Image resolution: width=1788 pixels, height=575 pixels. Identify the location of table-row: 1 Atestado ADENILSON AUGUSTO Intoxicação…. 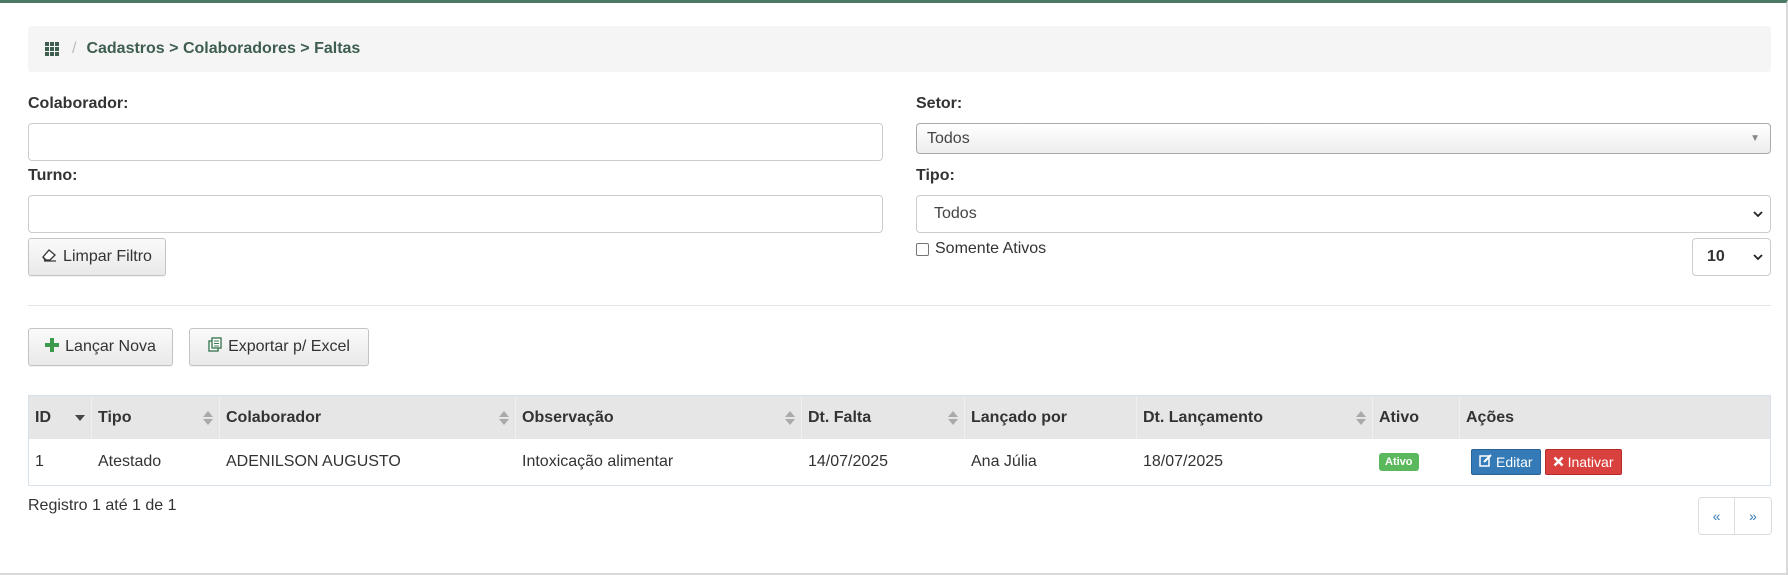
(899, 462).